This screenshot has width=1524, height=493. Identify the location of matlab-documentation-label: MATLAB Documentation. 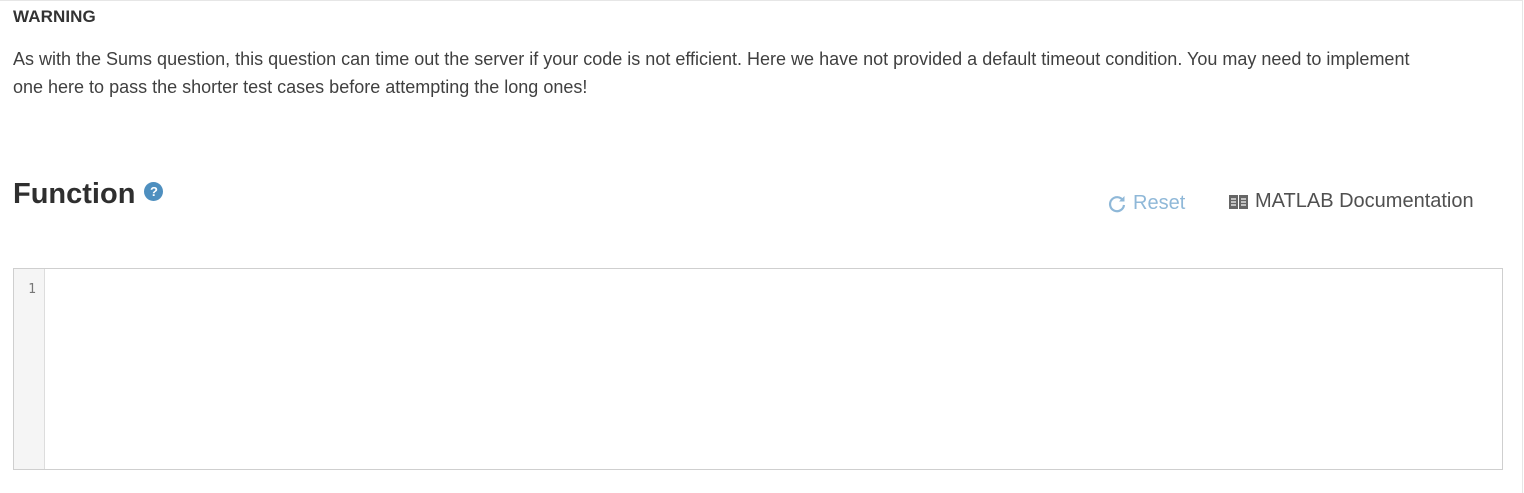
(1364, 201).